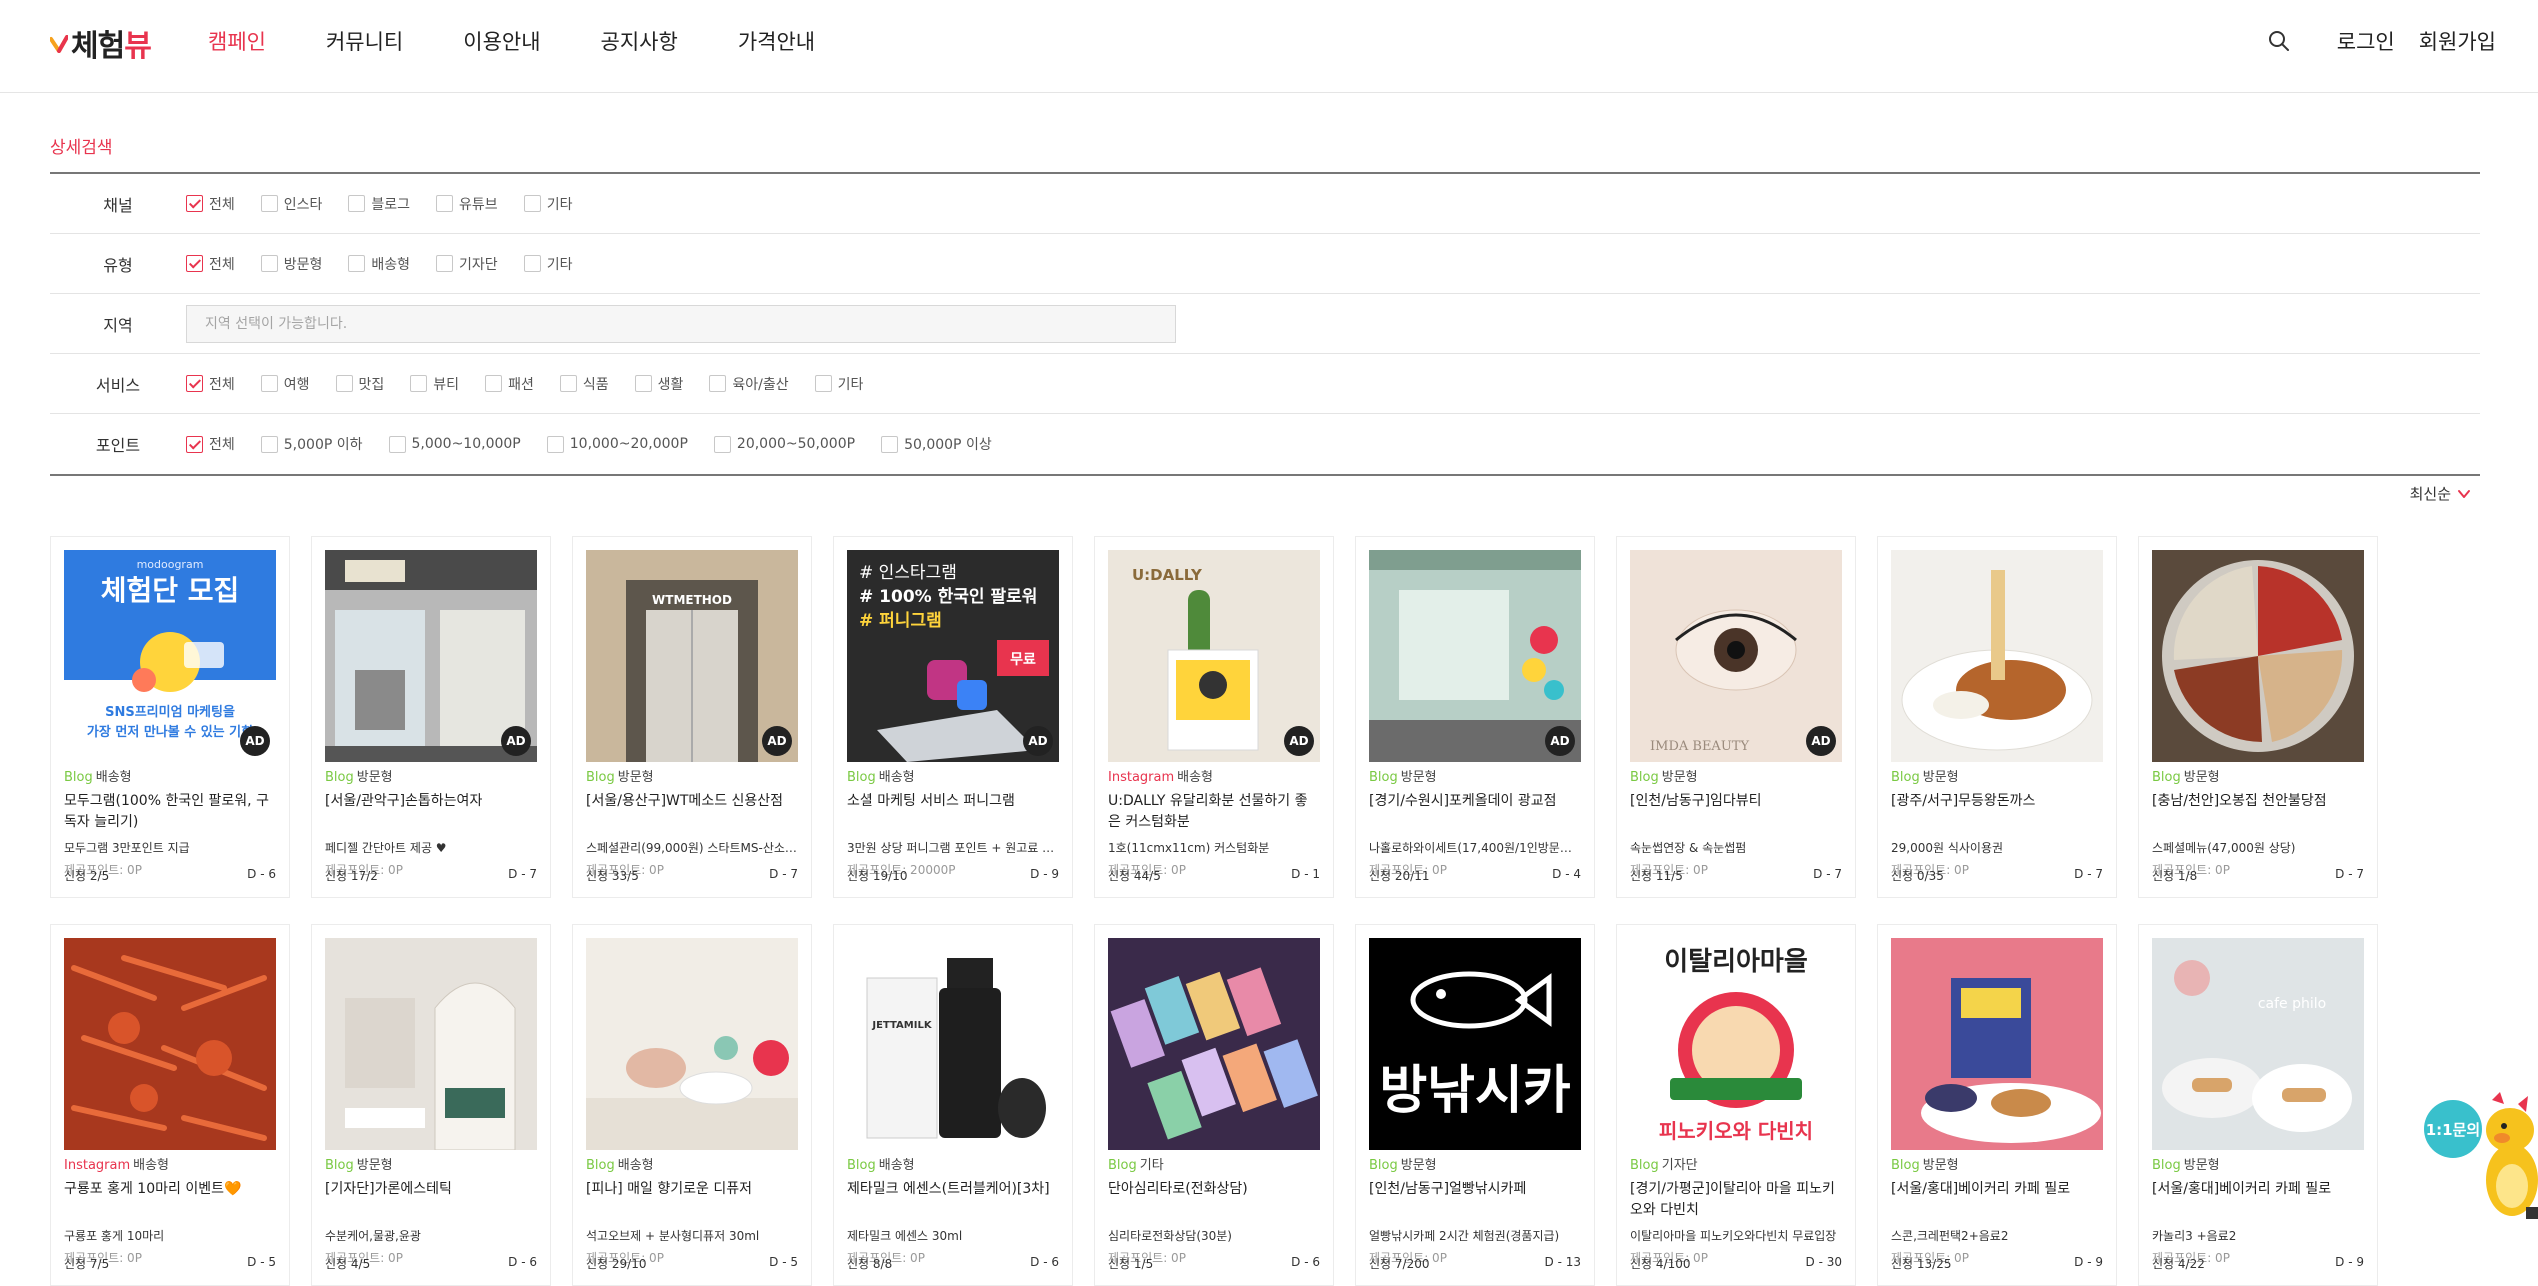  What do you see at coordinates (311, 444) in the screenshot?
I see `point-option-under-5000: 5,000P 이하` at bounding box center [311, 444].